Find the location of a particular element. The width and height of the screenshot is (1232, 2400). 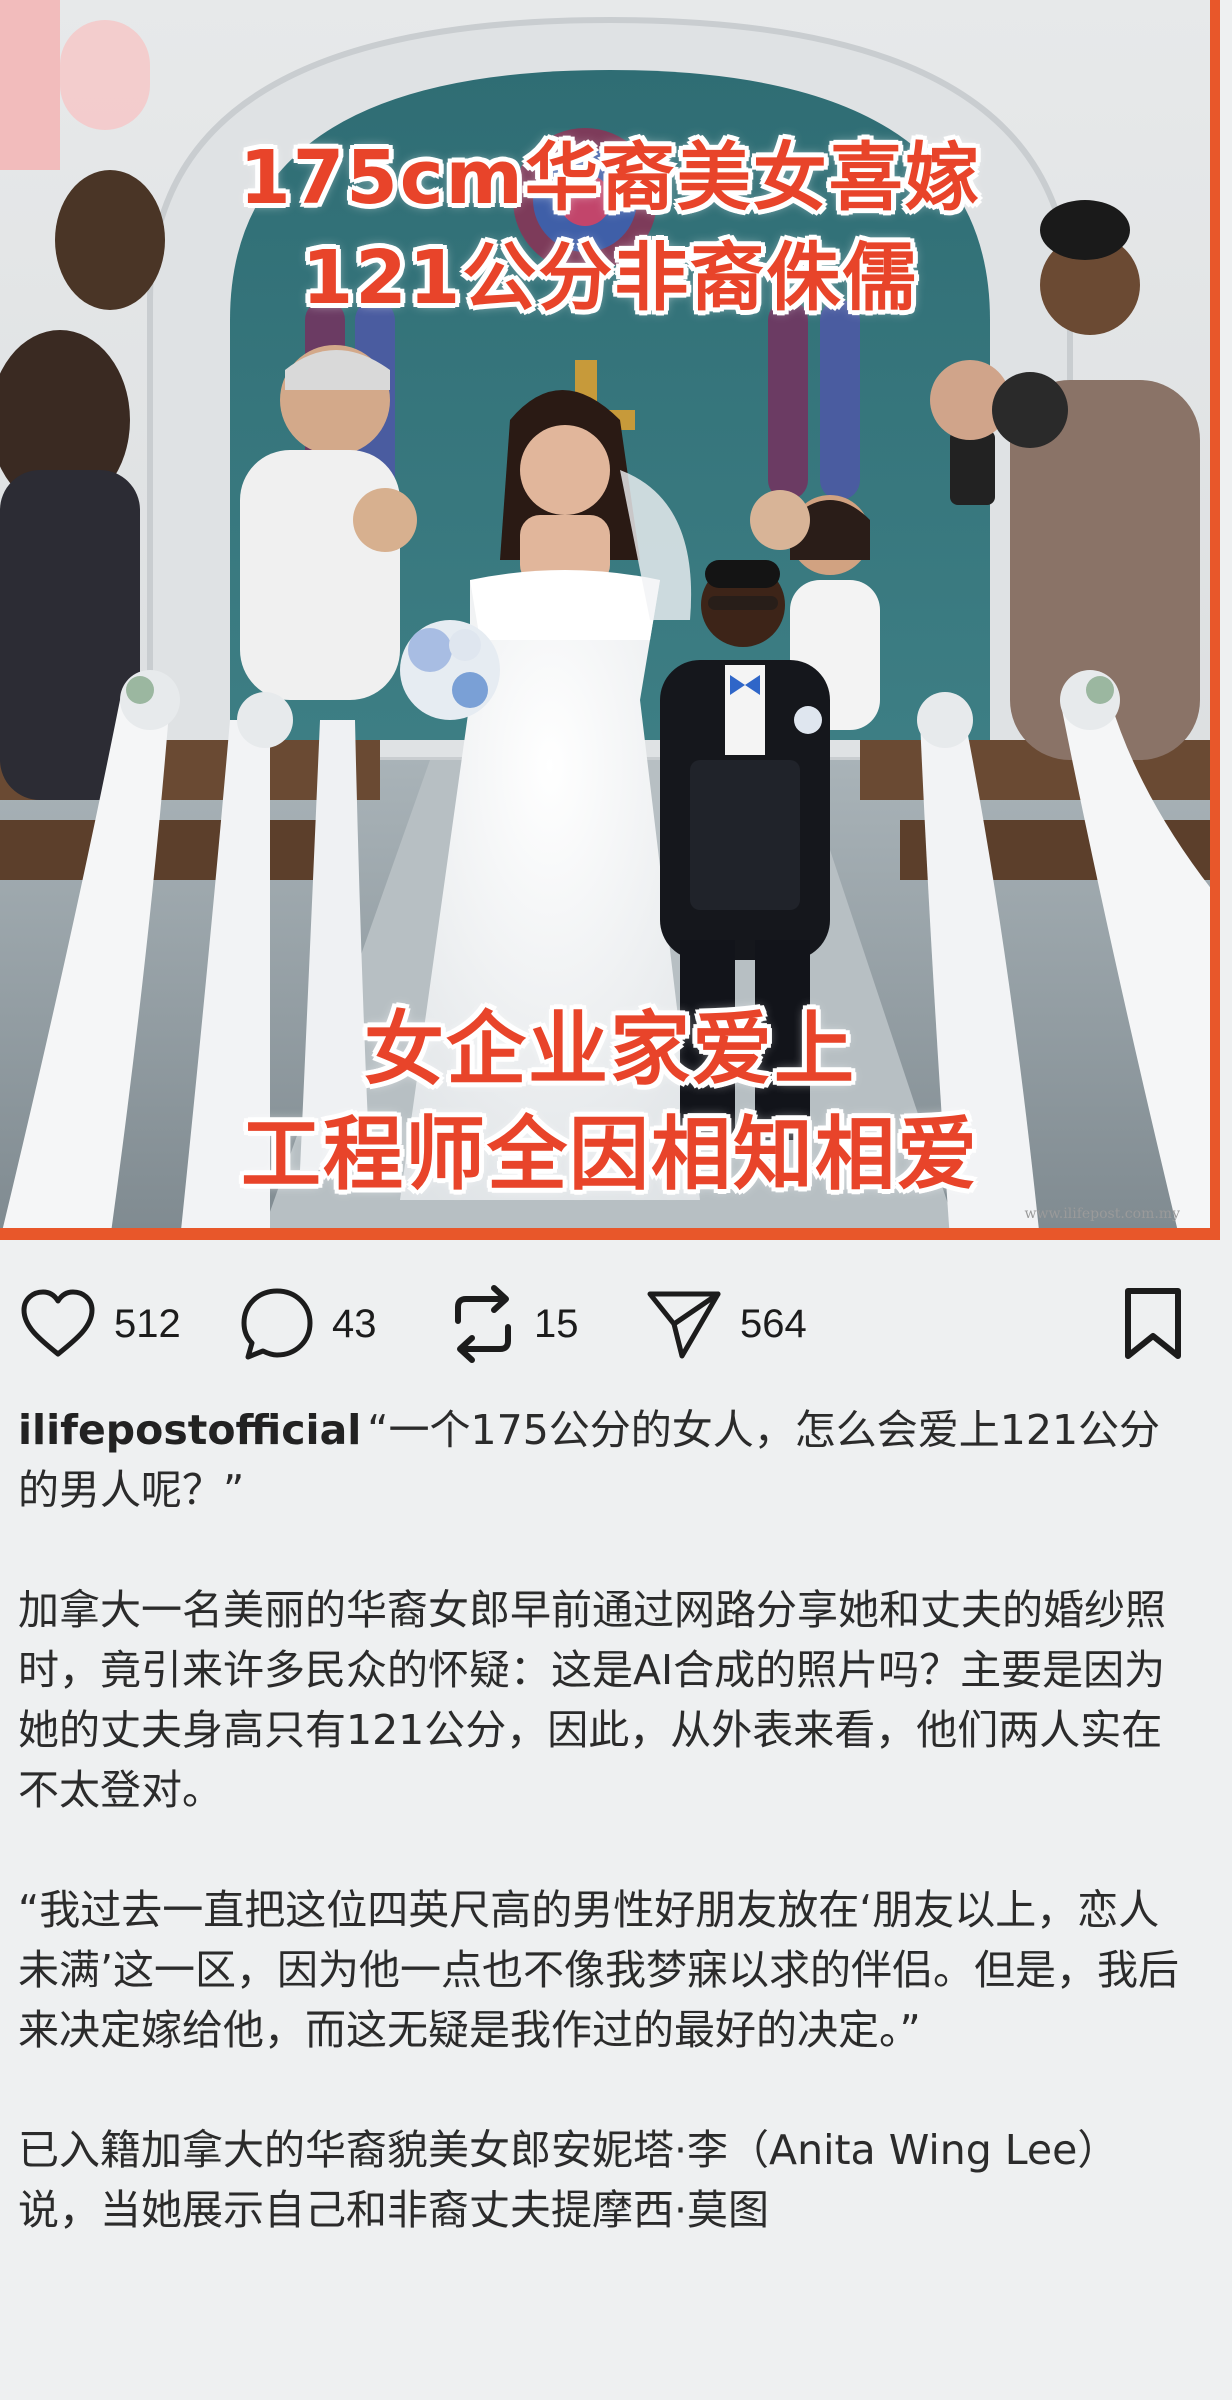

headline-top-line1: 175cm华裔美女喜嫁 is located at coordinates (610, 178).